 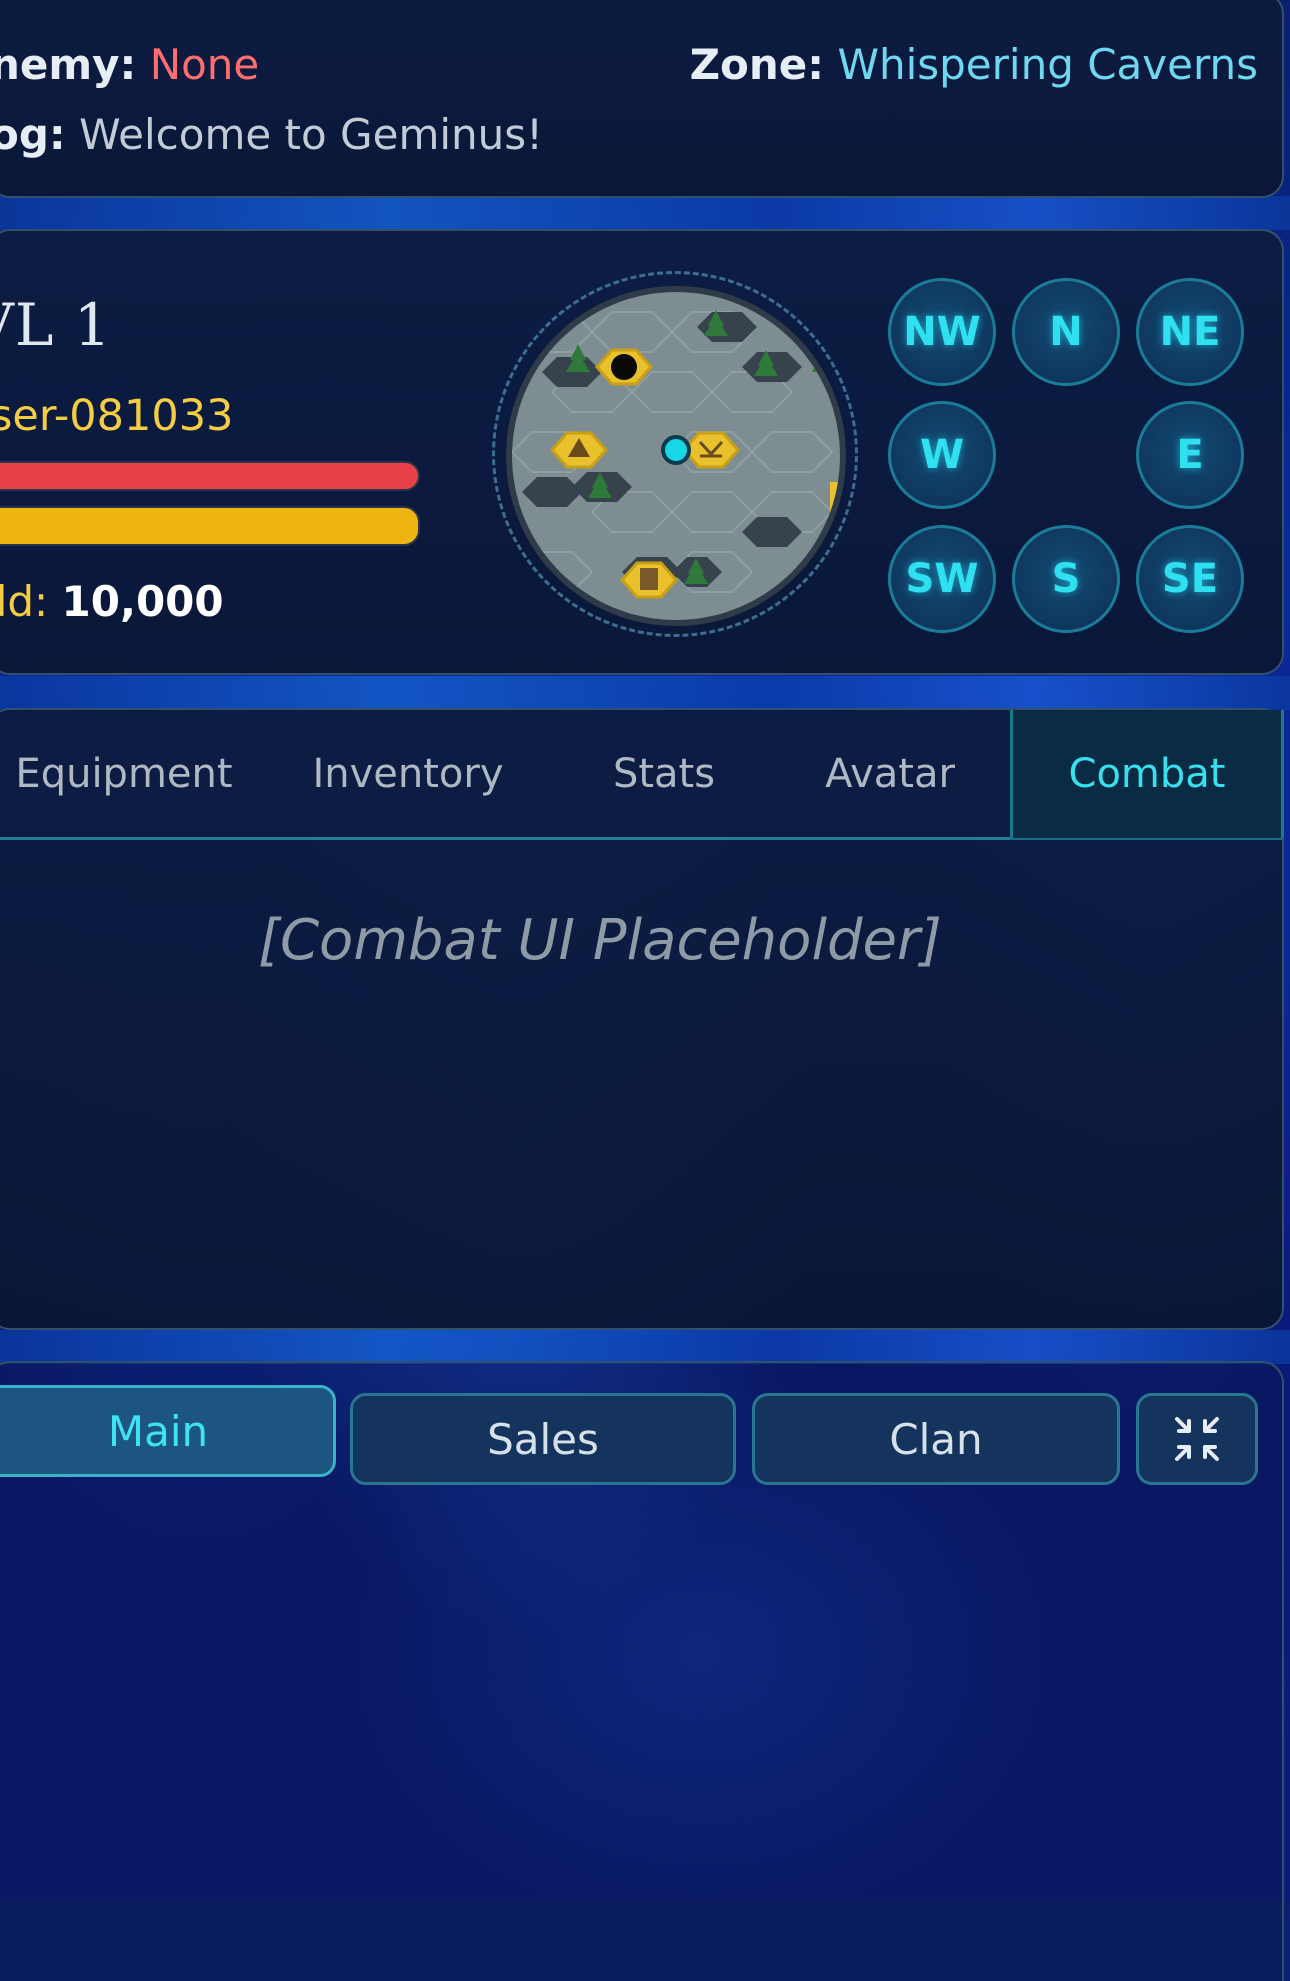 I want to click on fullscreen-toggle-button, so click(x=1197, y=1439).